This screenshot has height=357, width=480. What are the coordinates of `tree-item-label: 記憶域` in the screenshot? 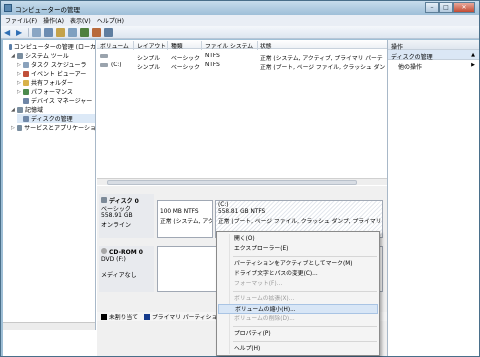 It's located at (34, 110).